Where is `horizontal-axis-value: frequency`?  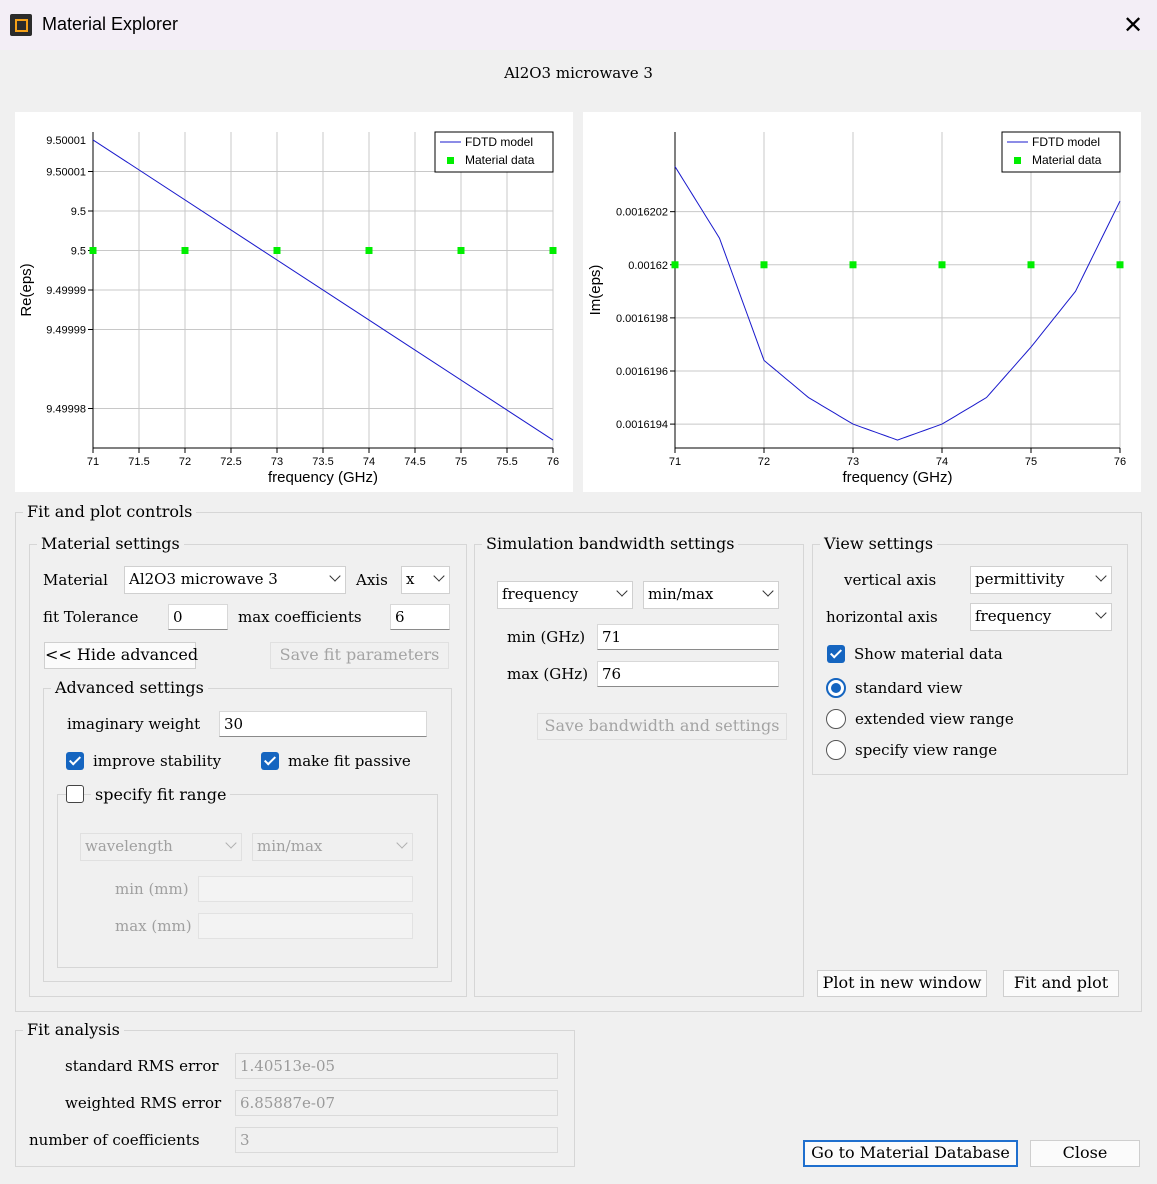
horizontal-axis-value: frequency is located at coordinates (1013, 616).